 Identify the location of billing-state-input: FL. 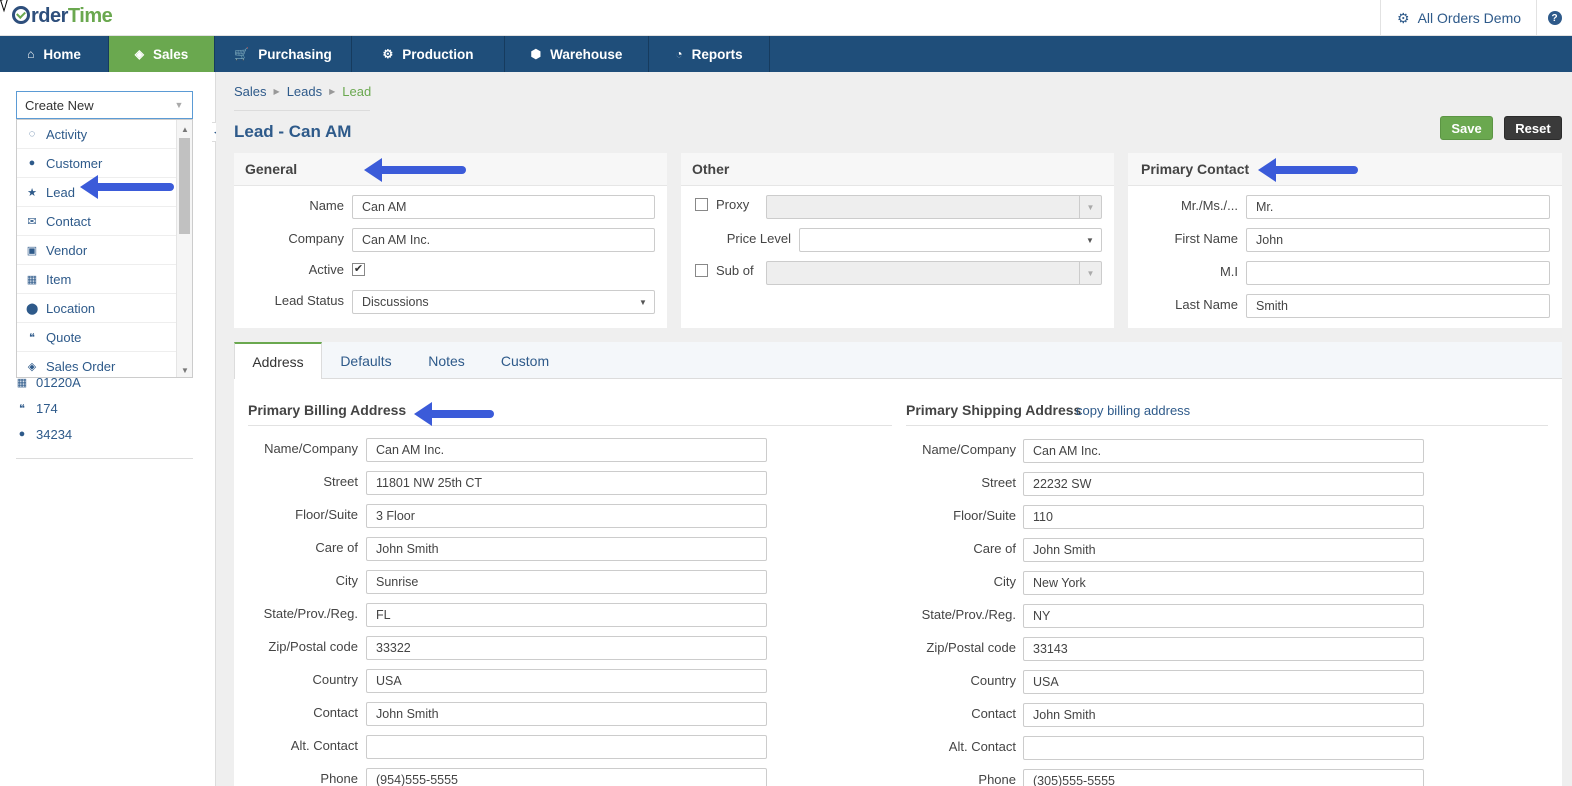
(566, 615).